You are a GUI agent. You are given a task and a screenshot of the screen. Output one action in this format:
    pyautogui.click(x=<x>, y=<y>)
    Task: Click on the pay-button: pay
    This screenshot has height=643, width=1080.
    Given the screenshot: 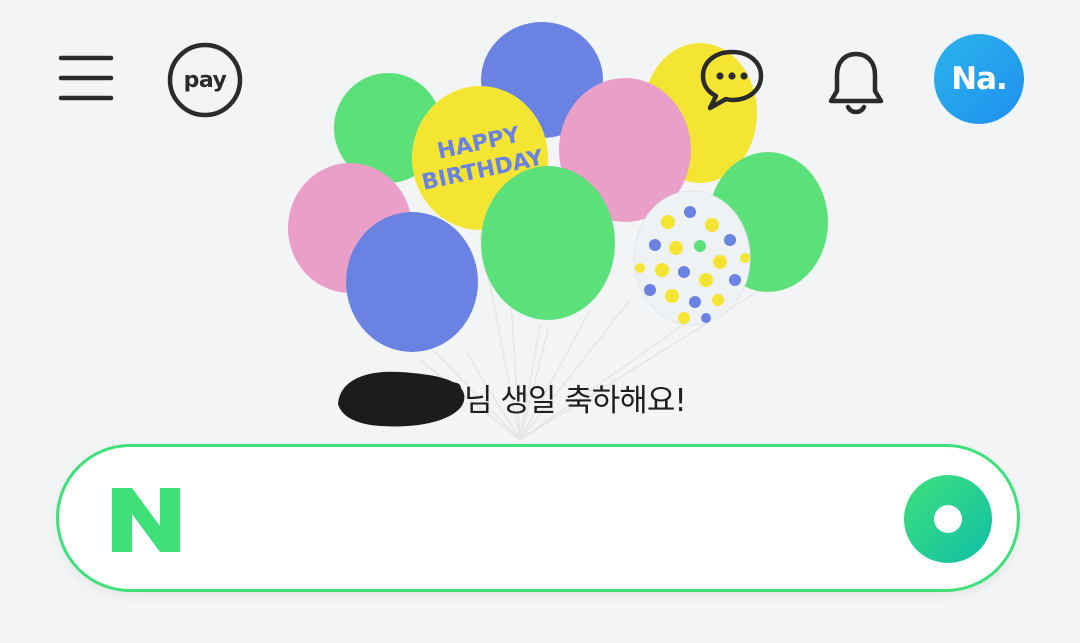 What is the action you would take?
    pyautogui.click(x=205, y=80)
    